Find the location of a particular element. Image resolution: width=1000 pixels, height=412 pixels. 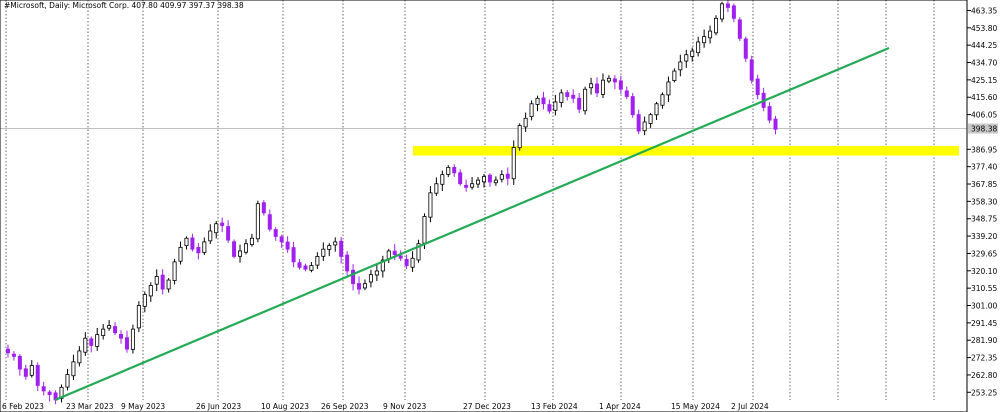

x-tick-label: 15 May 2024 is located at coordinates (695, 406).